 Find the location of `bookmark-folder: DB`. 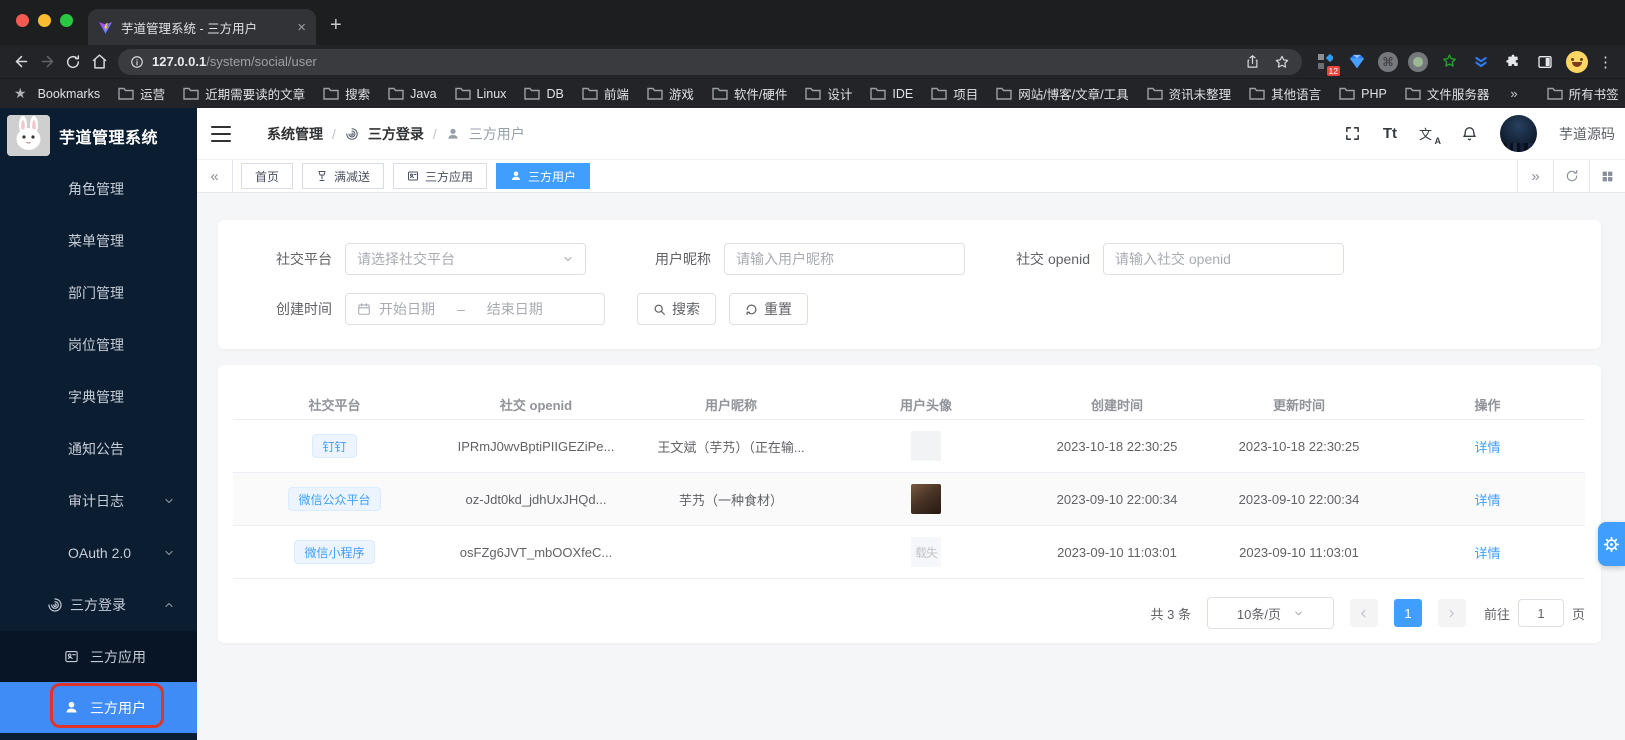

bookmark-folder: DB is located at coordinates (543, 94).